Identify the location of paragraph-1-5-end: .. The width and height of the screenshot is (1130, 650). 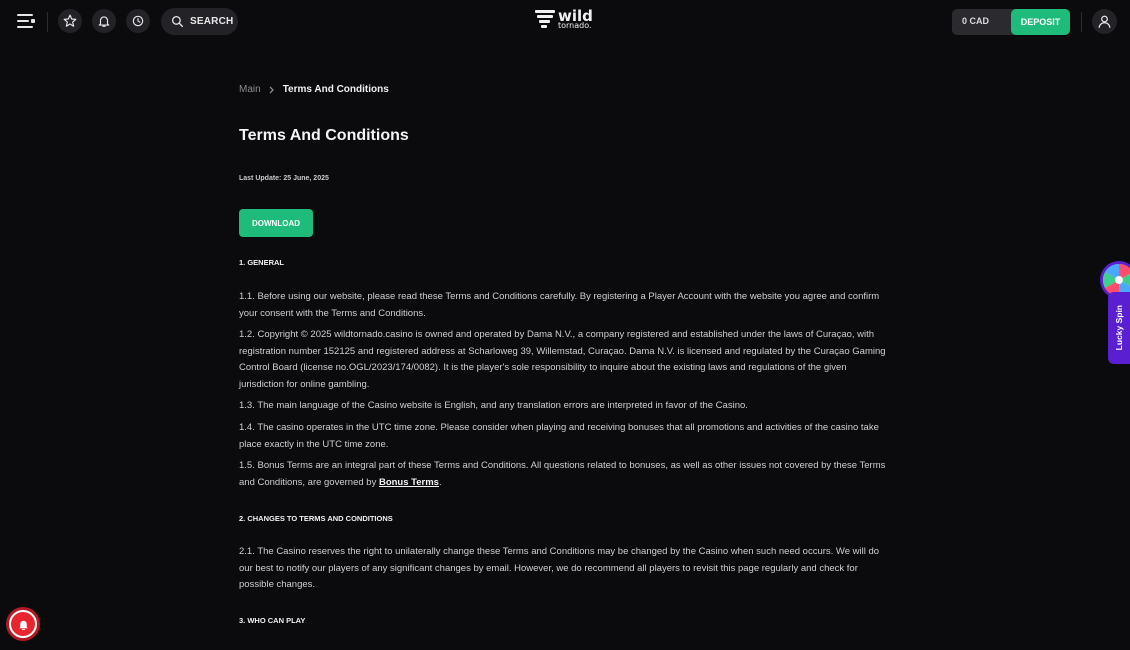
(440, 482).